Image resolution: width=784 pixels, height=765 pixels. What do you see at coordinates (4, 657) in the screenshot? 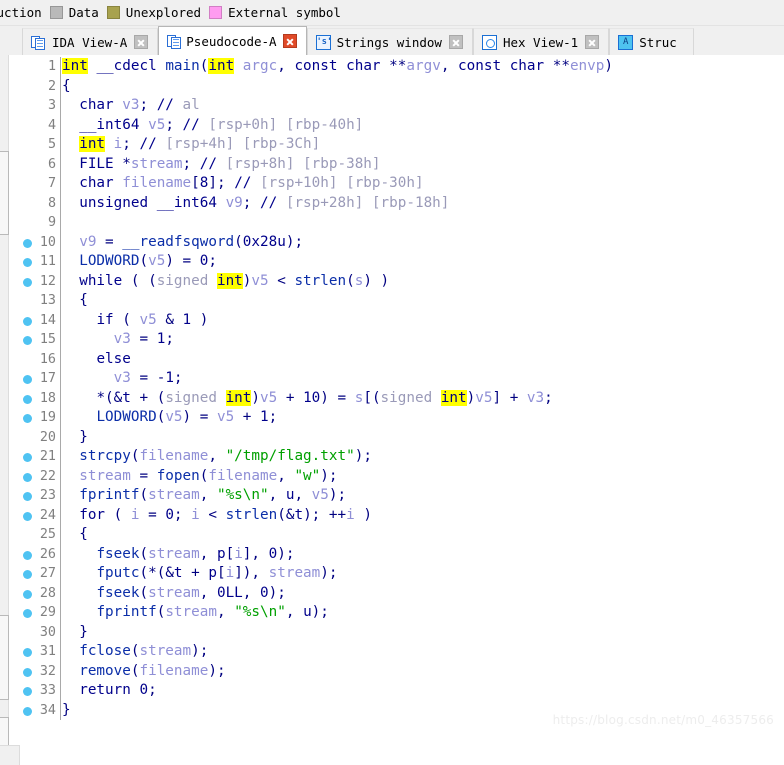
I see `dock-handle-middle` at bounding box center [4, 657].